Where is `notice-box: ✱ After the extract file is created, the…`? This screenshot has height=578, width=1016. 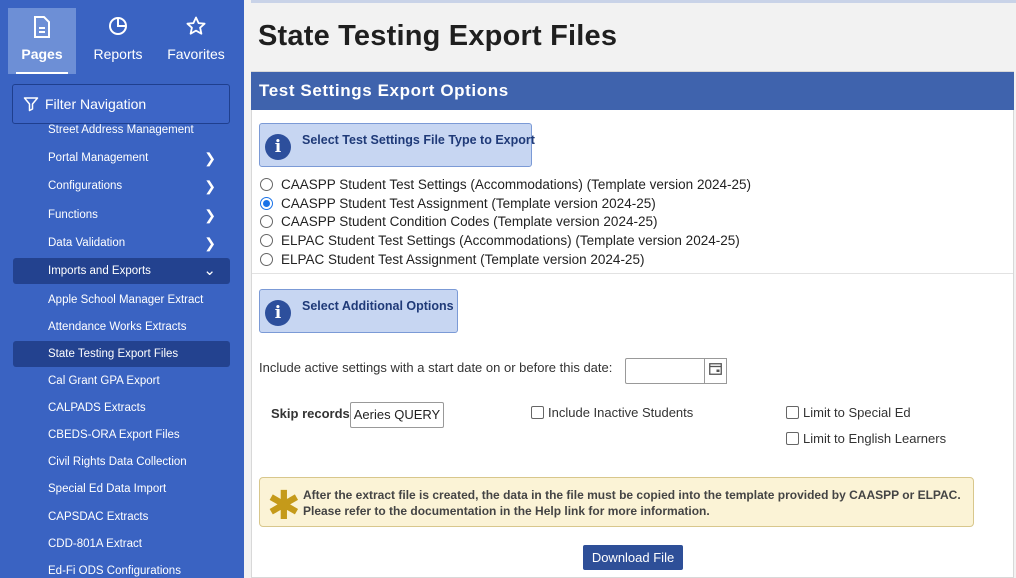
notice-box: ✱ After the extract file is created, the… is located at coordinates (616, 502).